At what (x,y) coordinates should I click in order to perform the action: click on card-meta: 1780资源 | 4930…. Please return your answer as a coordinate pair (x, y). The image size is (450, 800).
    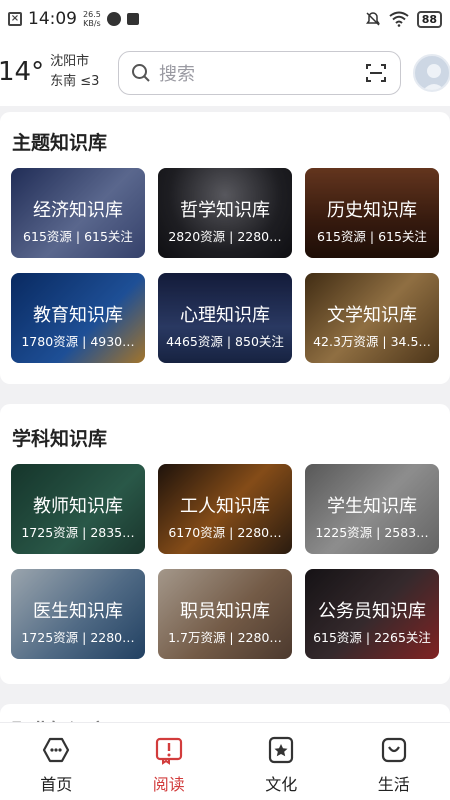
    Looking at the image, I should click on (78, 341).